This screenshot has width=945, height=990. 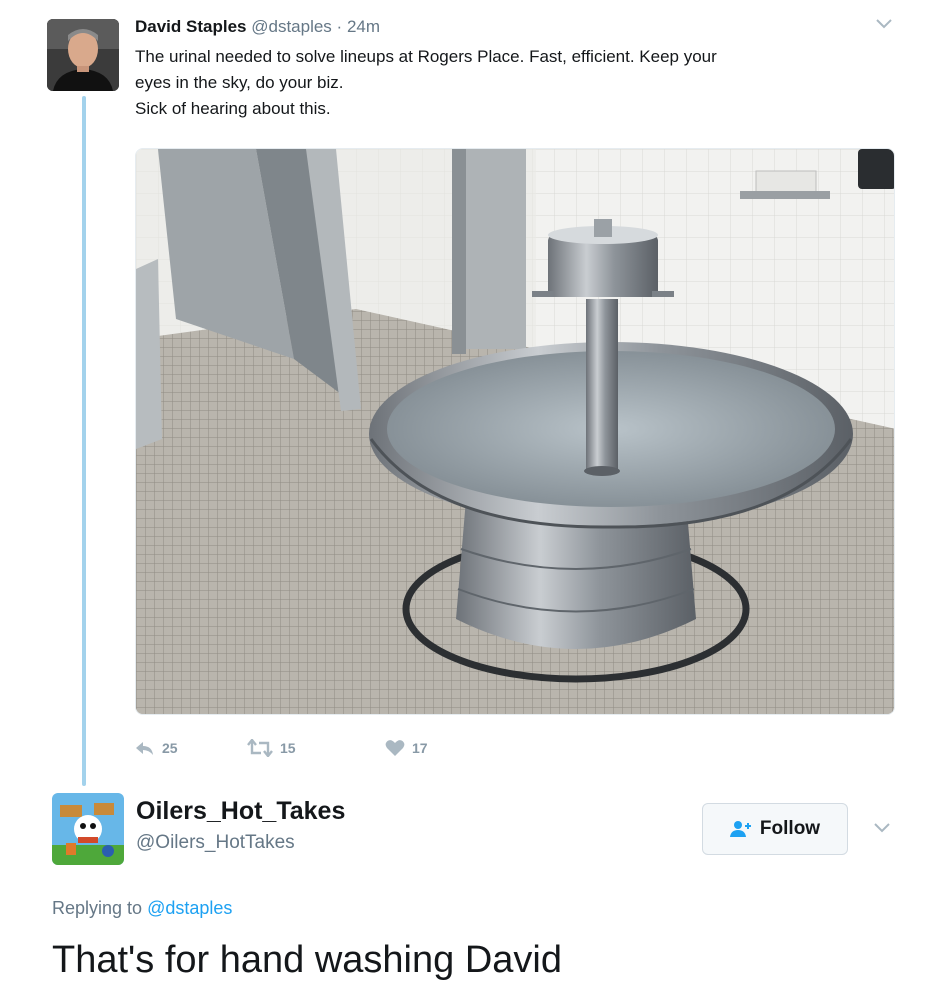 What do you see at coordinates (189, 908) in the screenshot?
I see `replying-to-mention: @dstaples` at bounding box center [189, 908].